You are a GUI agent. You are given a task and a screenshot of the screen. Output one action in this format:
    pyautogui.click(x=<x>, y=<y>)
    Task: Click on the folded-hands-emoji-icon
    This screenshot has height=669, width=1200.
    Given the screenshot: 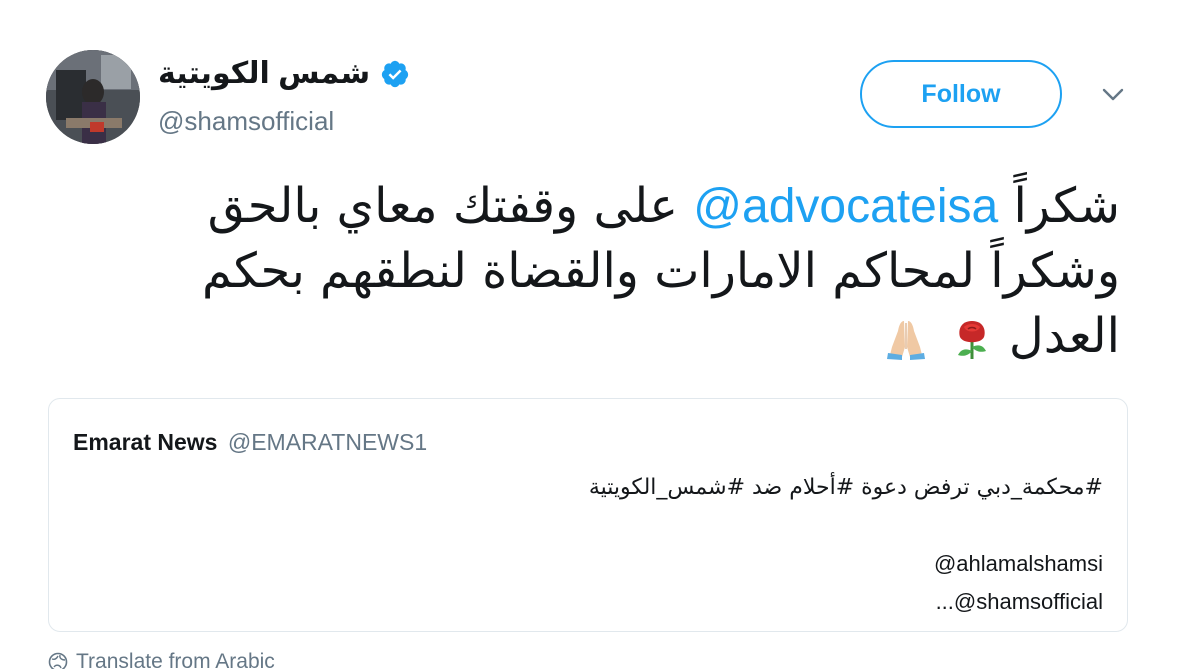 What is the action you would take?
    pyautogui.click(x=906, y=340)
    